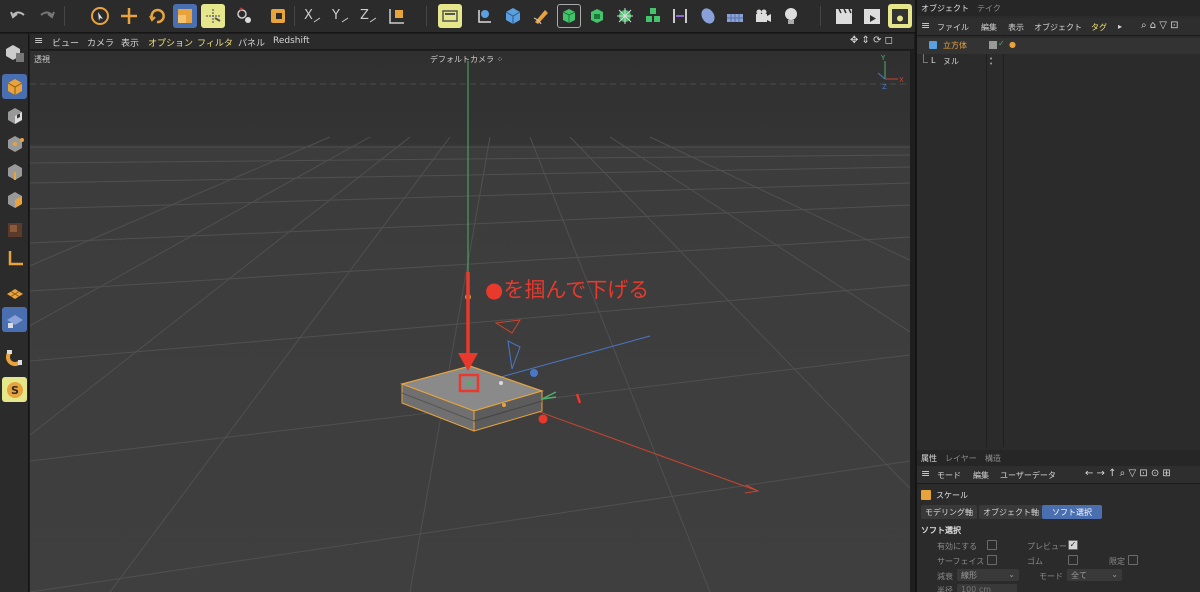  Describe the element at coordinates (991, 62) in the screenshot. I see `null-visibility-dots-icon: • •` at that location.